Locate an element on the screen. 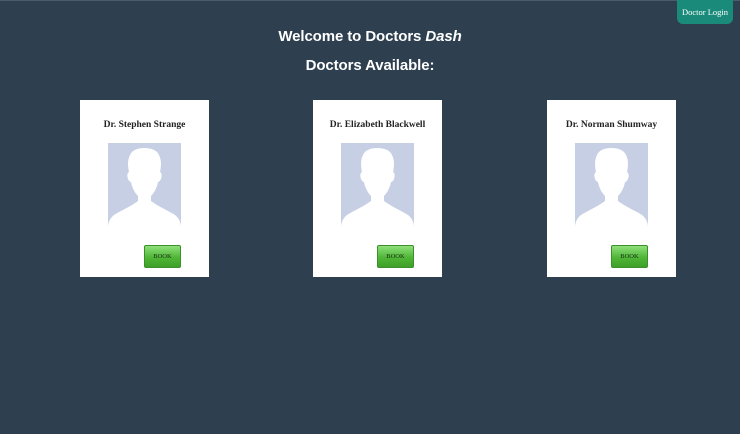  doctor-card: Dr. Stephen Strange BOOK is located at coordinates (144, 188).